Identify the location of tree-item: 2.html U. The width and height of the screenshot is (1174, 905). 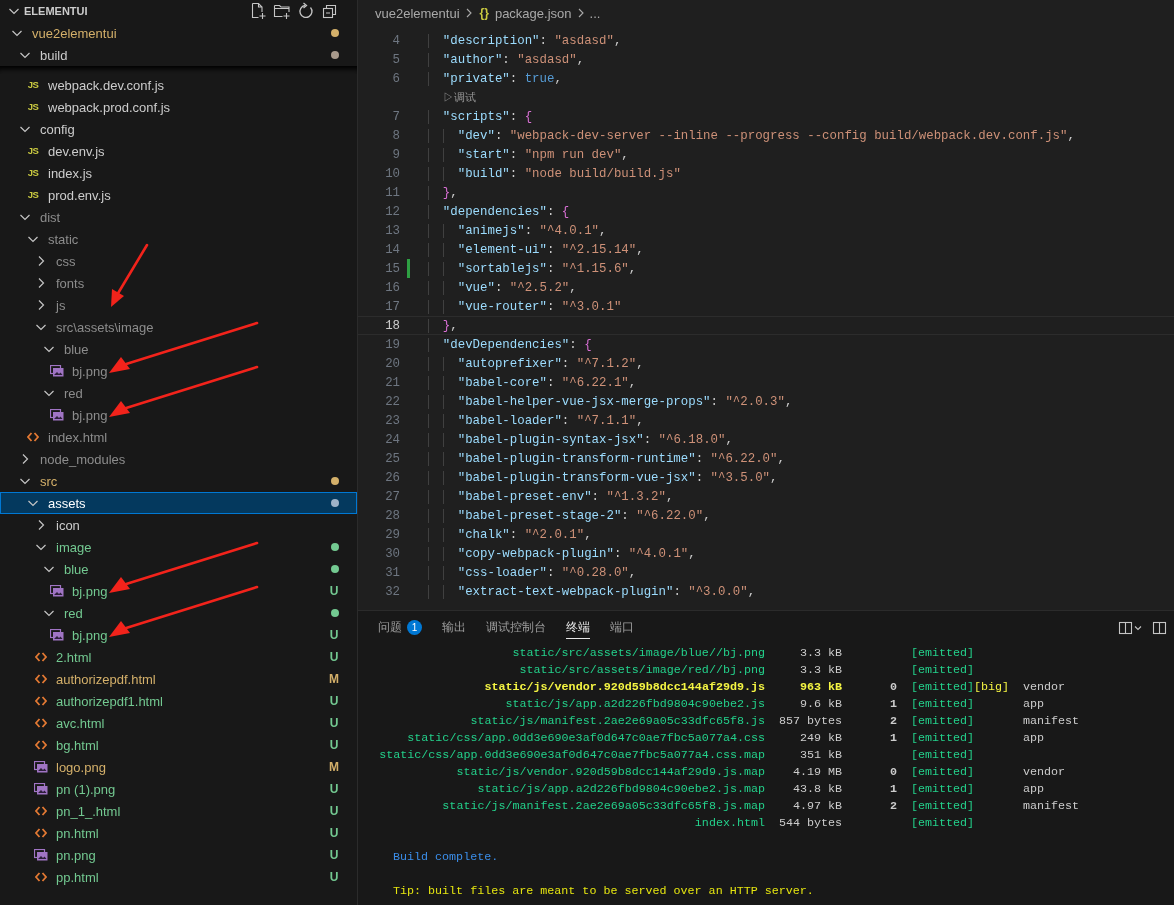
(178, 657).